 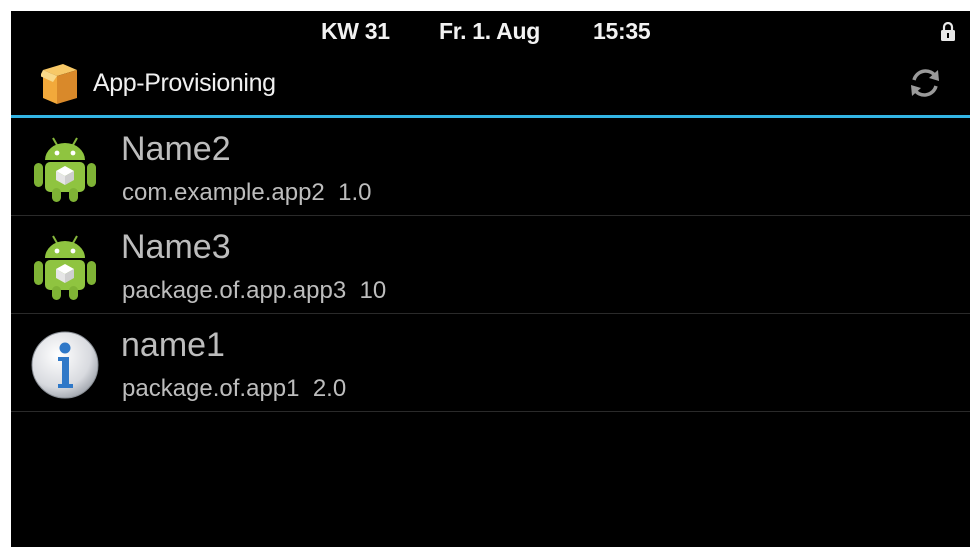 I want to click on app-version: 2.0, so click(x=329, y=388).